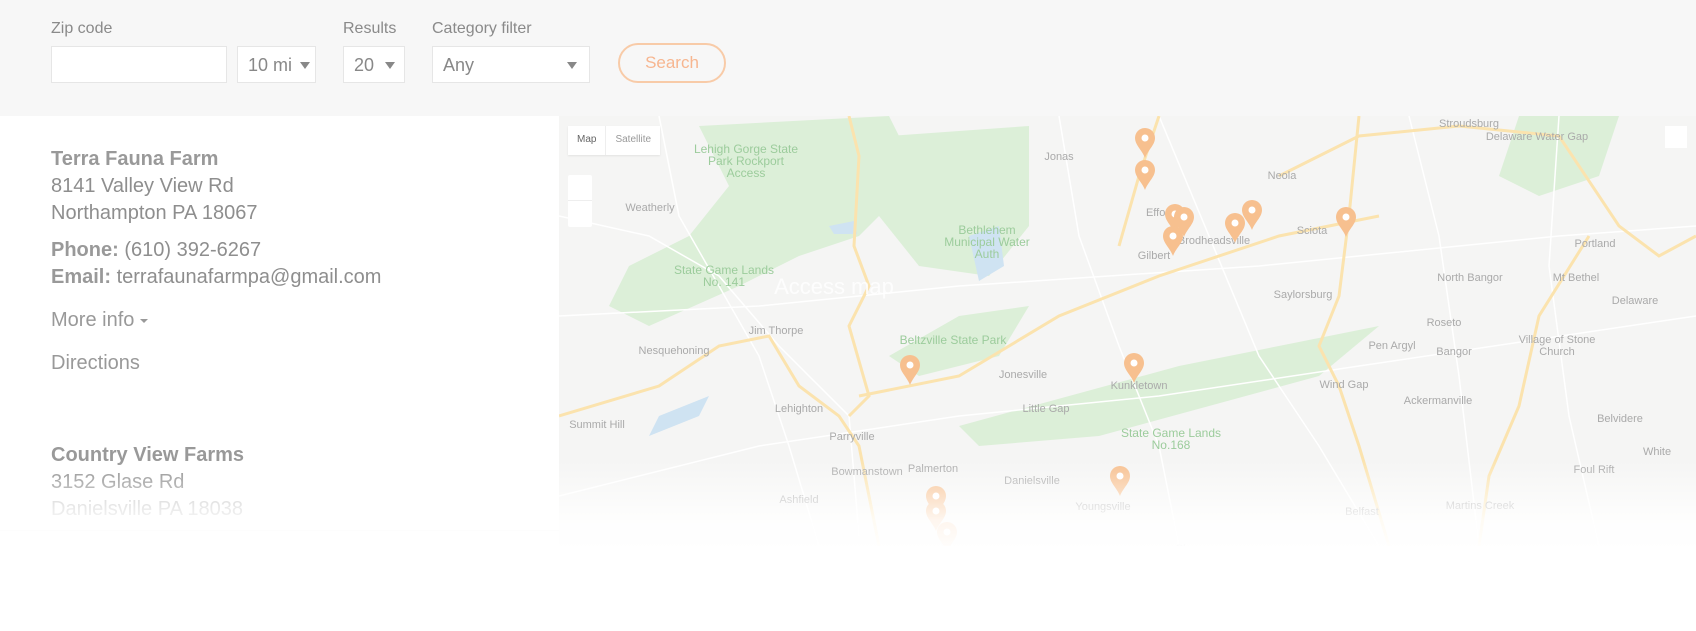  I want to click on distance-value: 10 mi, so click(270, 65).